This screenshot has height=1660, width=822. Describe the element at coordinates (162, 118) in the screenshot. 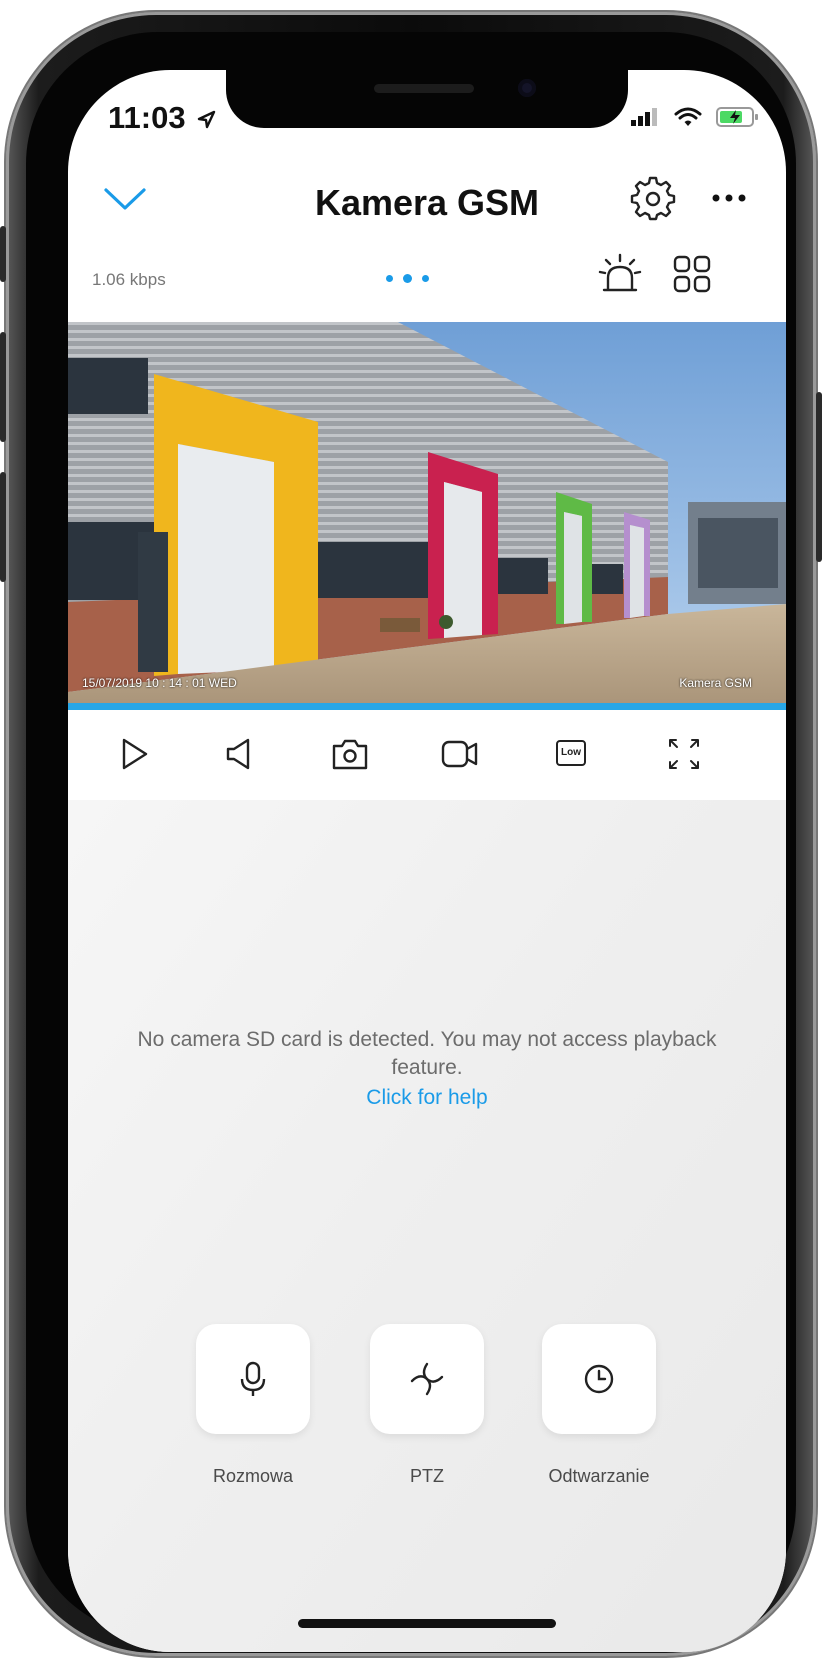

I see `status-time: 11:03` at that location.